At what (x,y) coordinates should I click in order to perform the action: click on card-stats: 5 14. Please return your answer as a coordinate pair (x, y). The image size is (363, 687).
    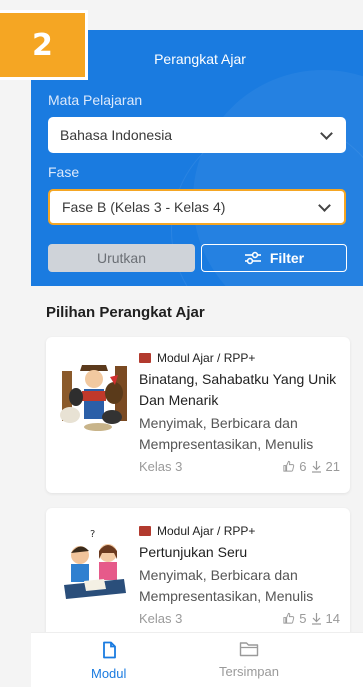
    Looking at the image, I should click on (311, 618).